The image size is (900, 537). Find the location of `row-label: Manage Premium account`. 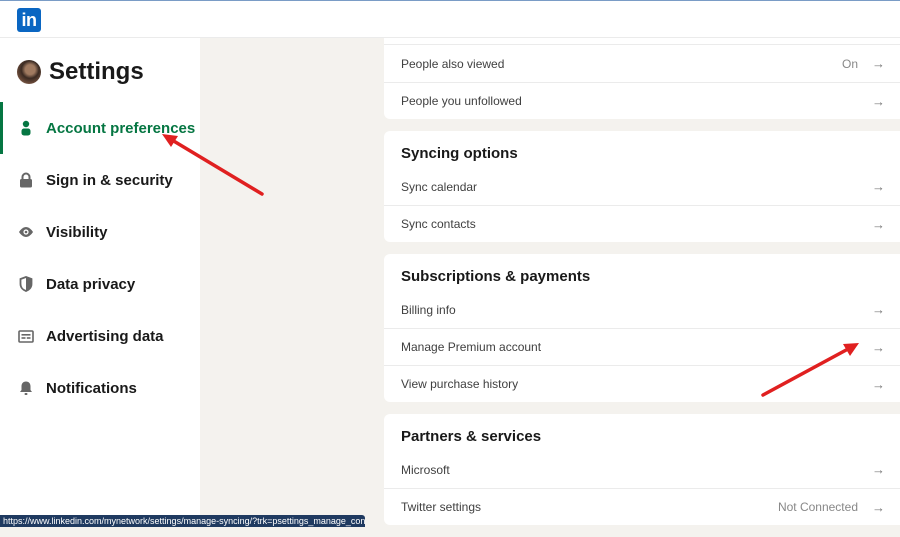

row-label: Manage Premium account is located at coordinates (471, 347).